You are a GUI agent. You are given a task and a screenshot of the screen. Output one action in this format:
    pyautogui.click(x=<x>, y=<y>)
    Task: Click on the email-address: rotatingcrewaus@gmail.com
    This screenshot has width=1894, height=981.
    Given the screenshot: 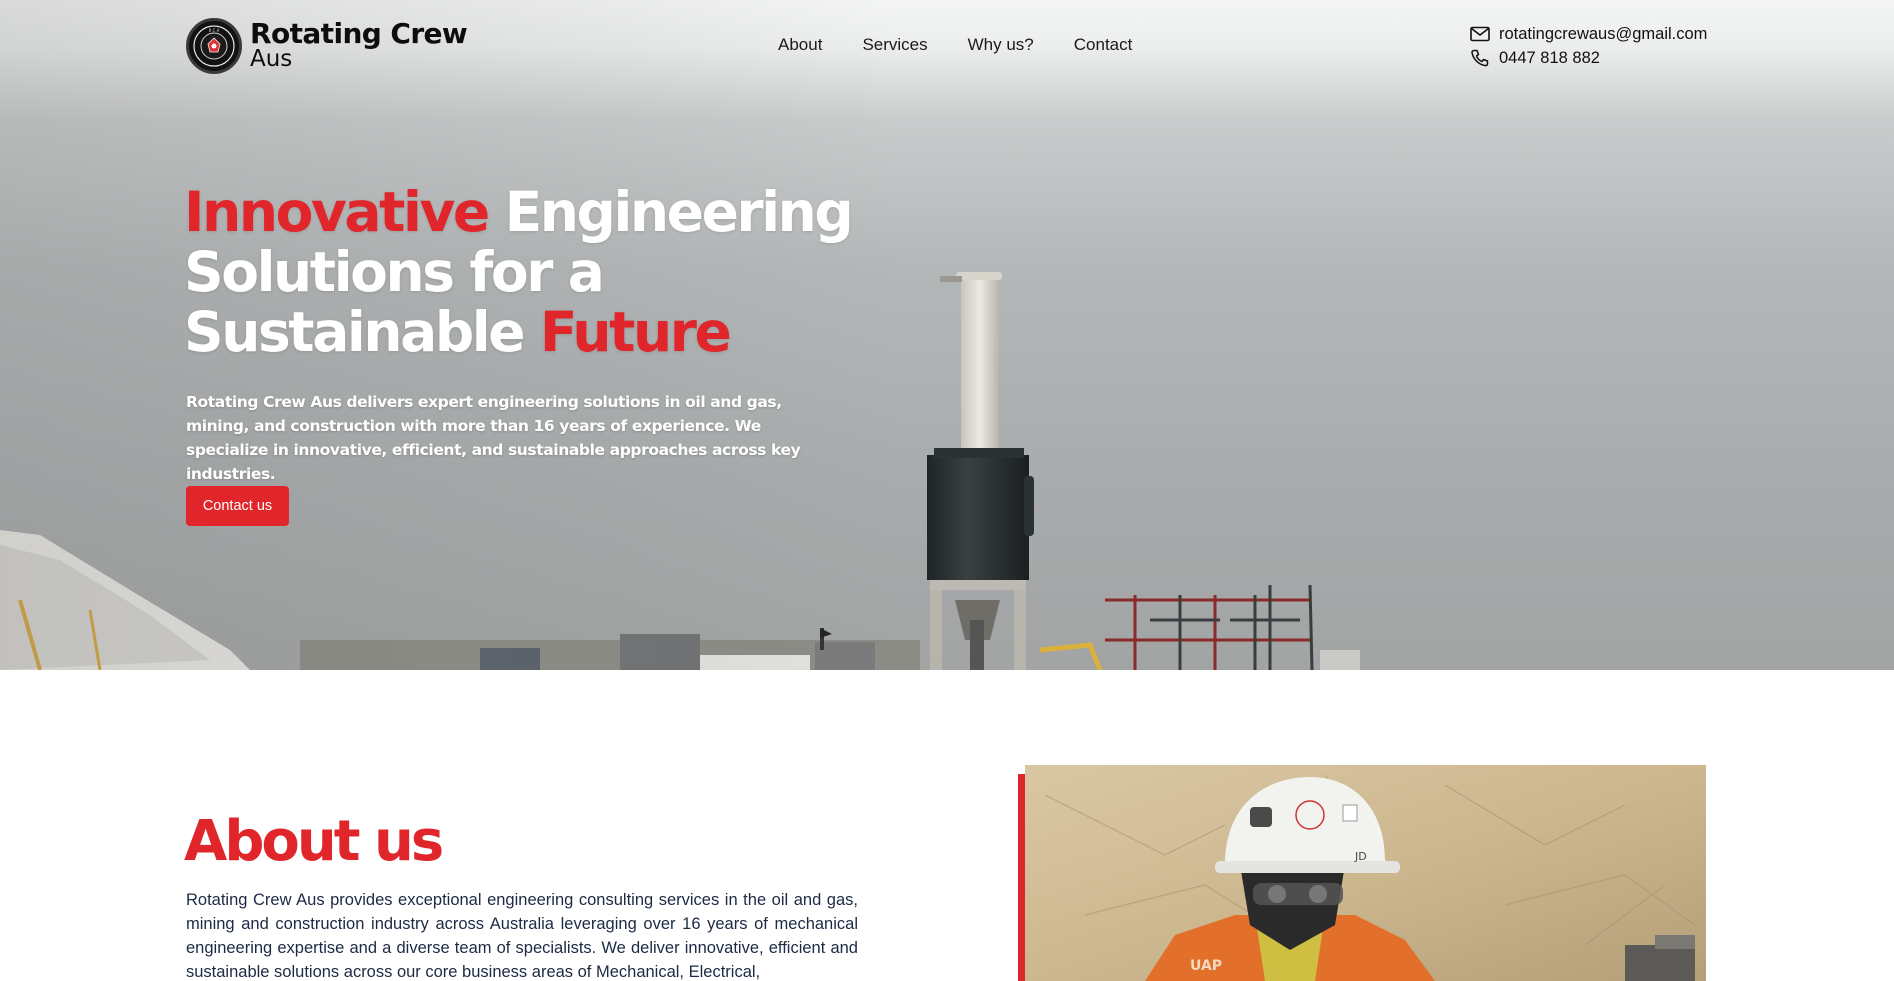 What is the action you would take?
    pyautogui.click(x=1603, y=34)
    